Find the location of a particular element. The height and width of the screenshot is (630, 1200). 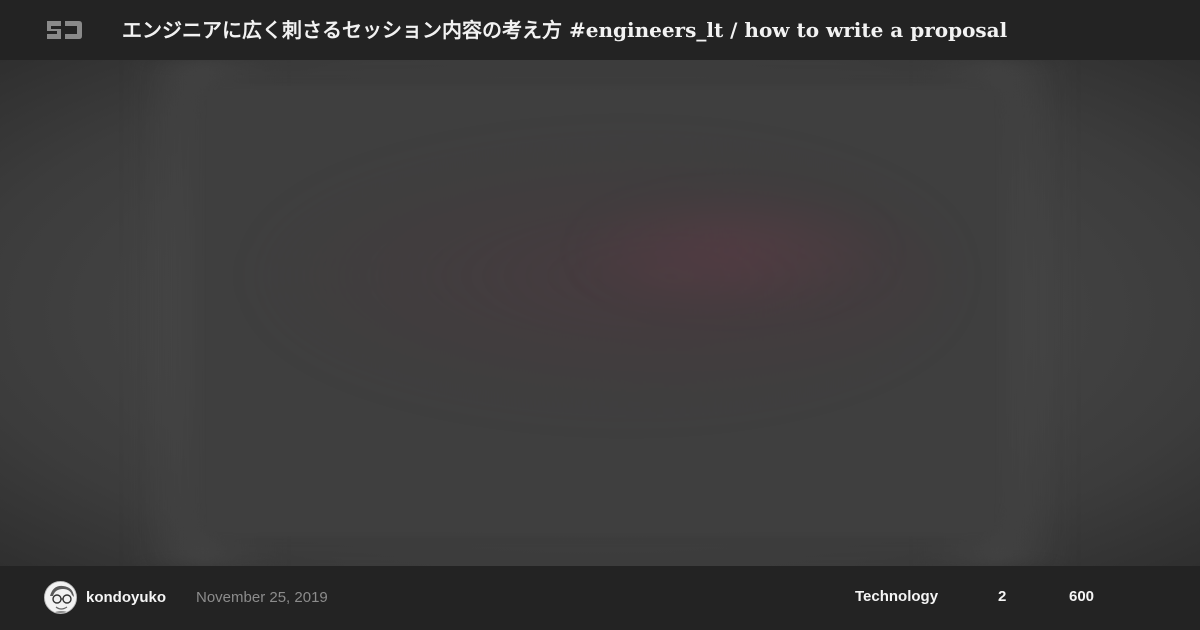

user-avatar-icon is located at coordinates (60, 597).